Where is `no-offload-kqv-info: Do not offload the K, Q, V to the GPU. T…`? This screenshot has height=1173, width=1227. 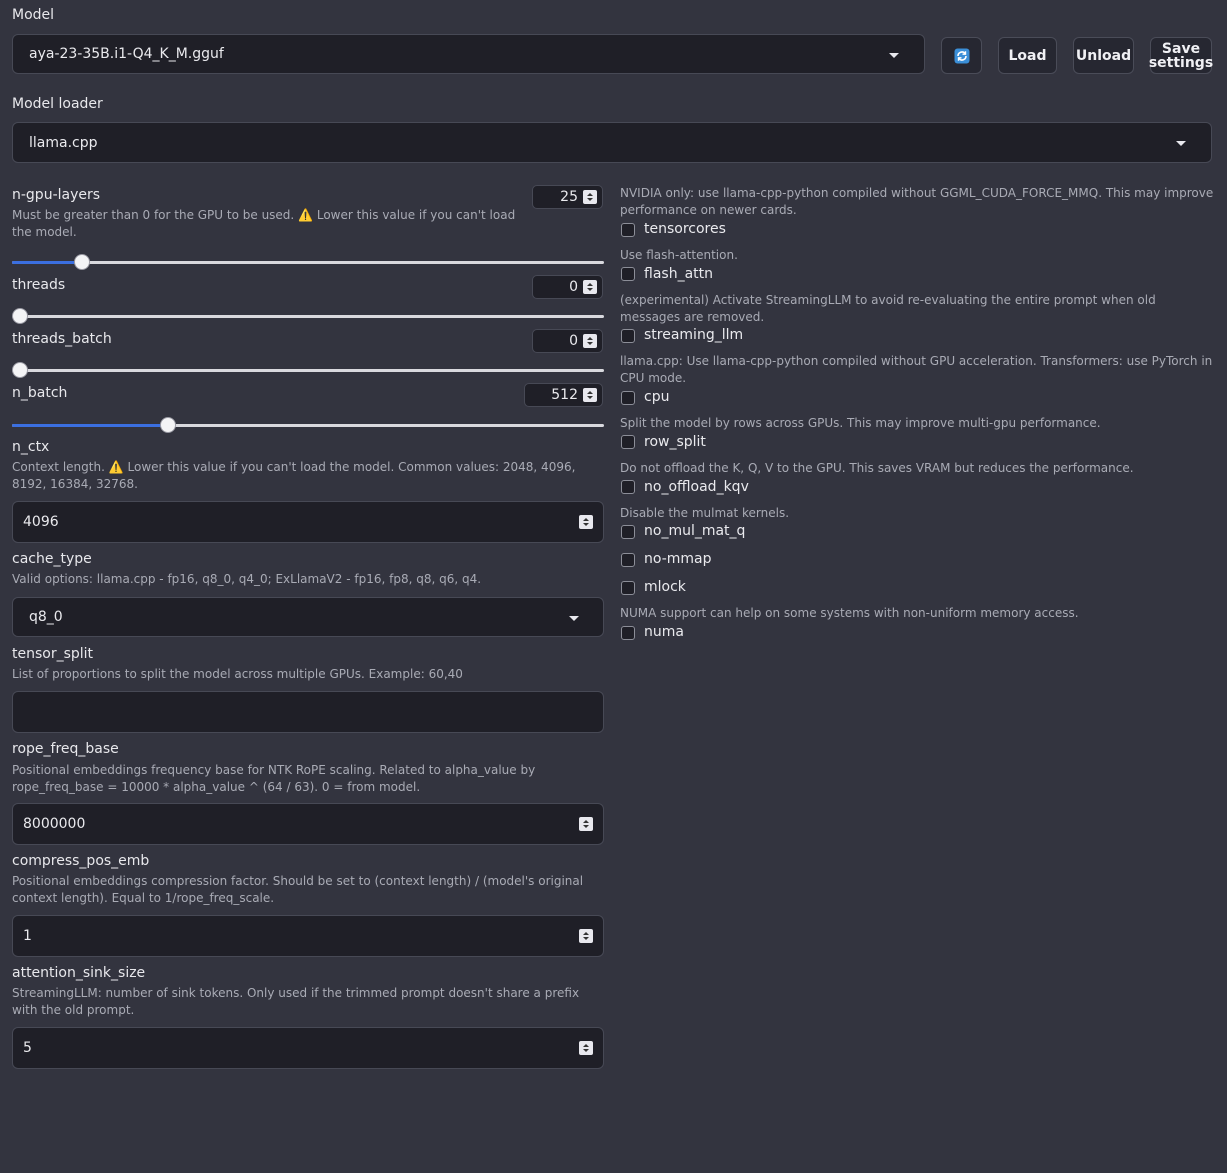
no-offload-kqv-info: Do not offload the K, Q, V to the GPU. T… is located at coordinates (877, 468).